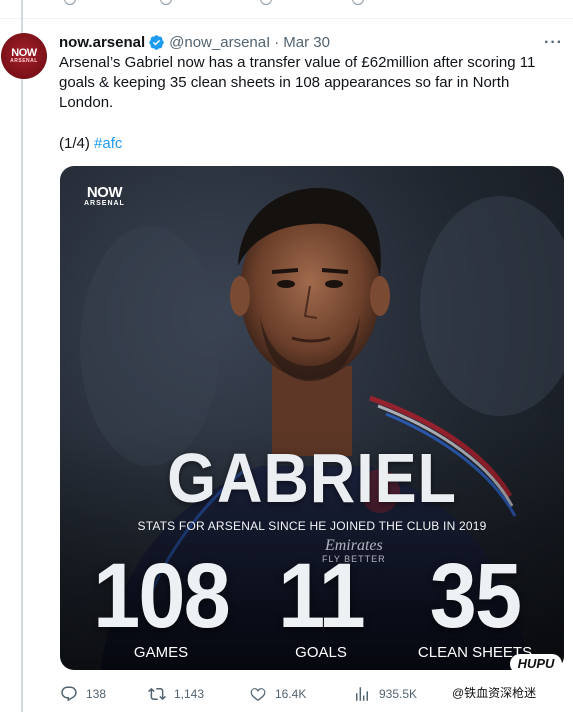  What do you see at coordinates (286, 18) in the screenshot?
I see `divider` at bounding box center [286, 18].